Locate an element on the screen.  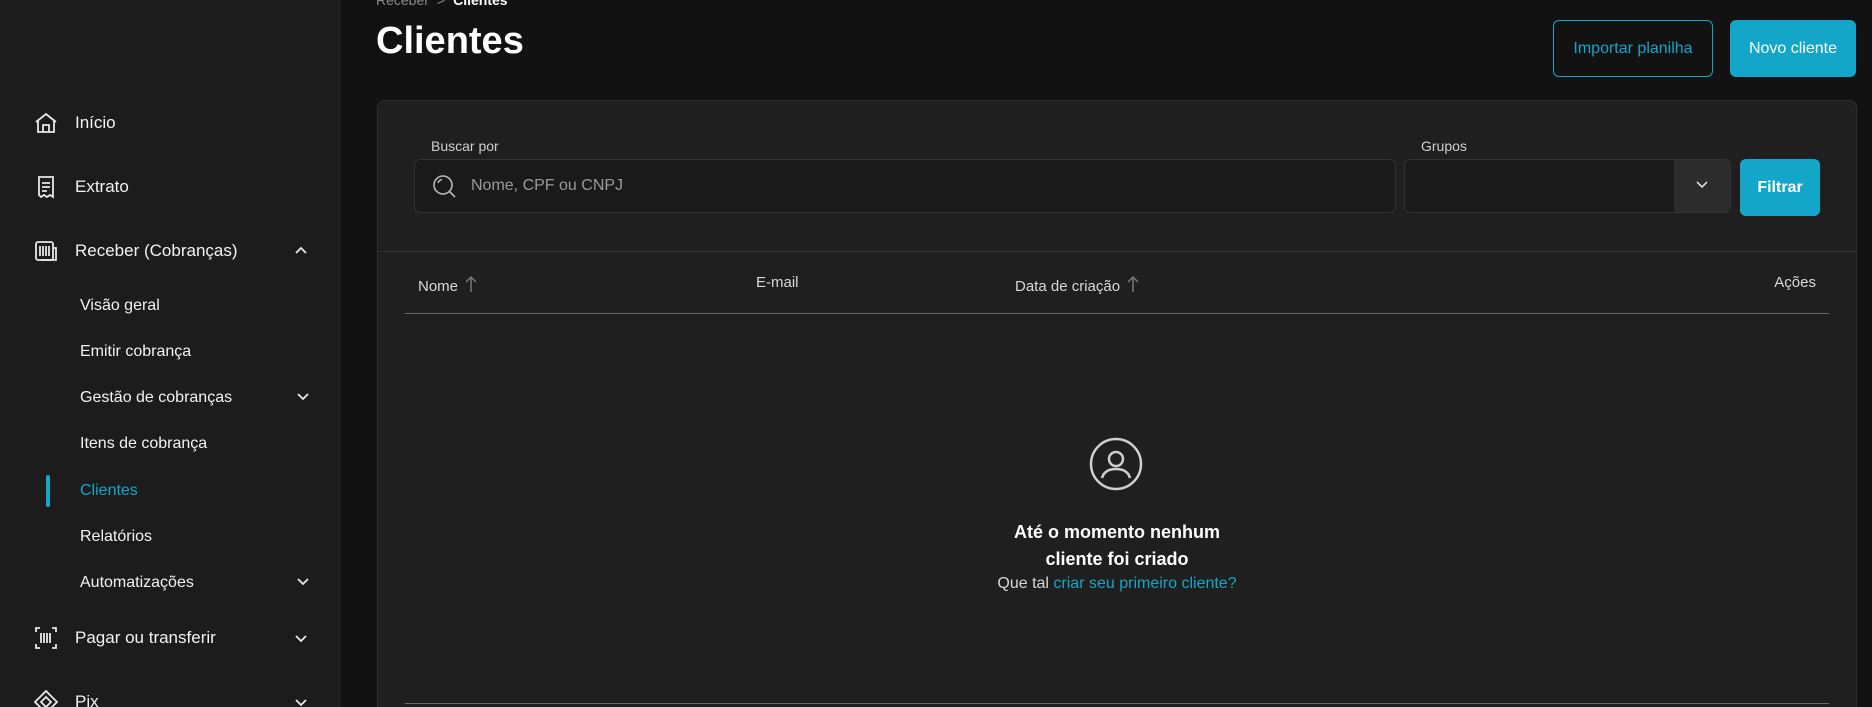
breadcrumb-parent: Receber is located at coordinates (402, 4).